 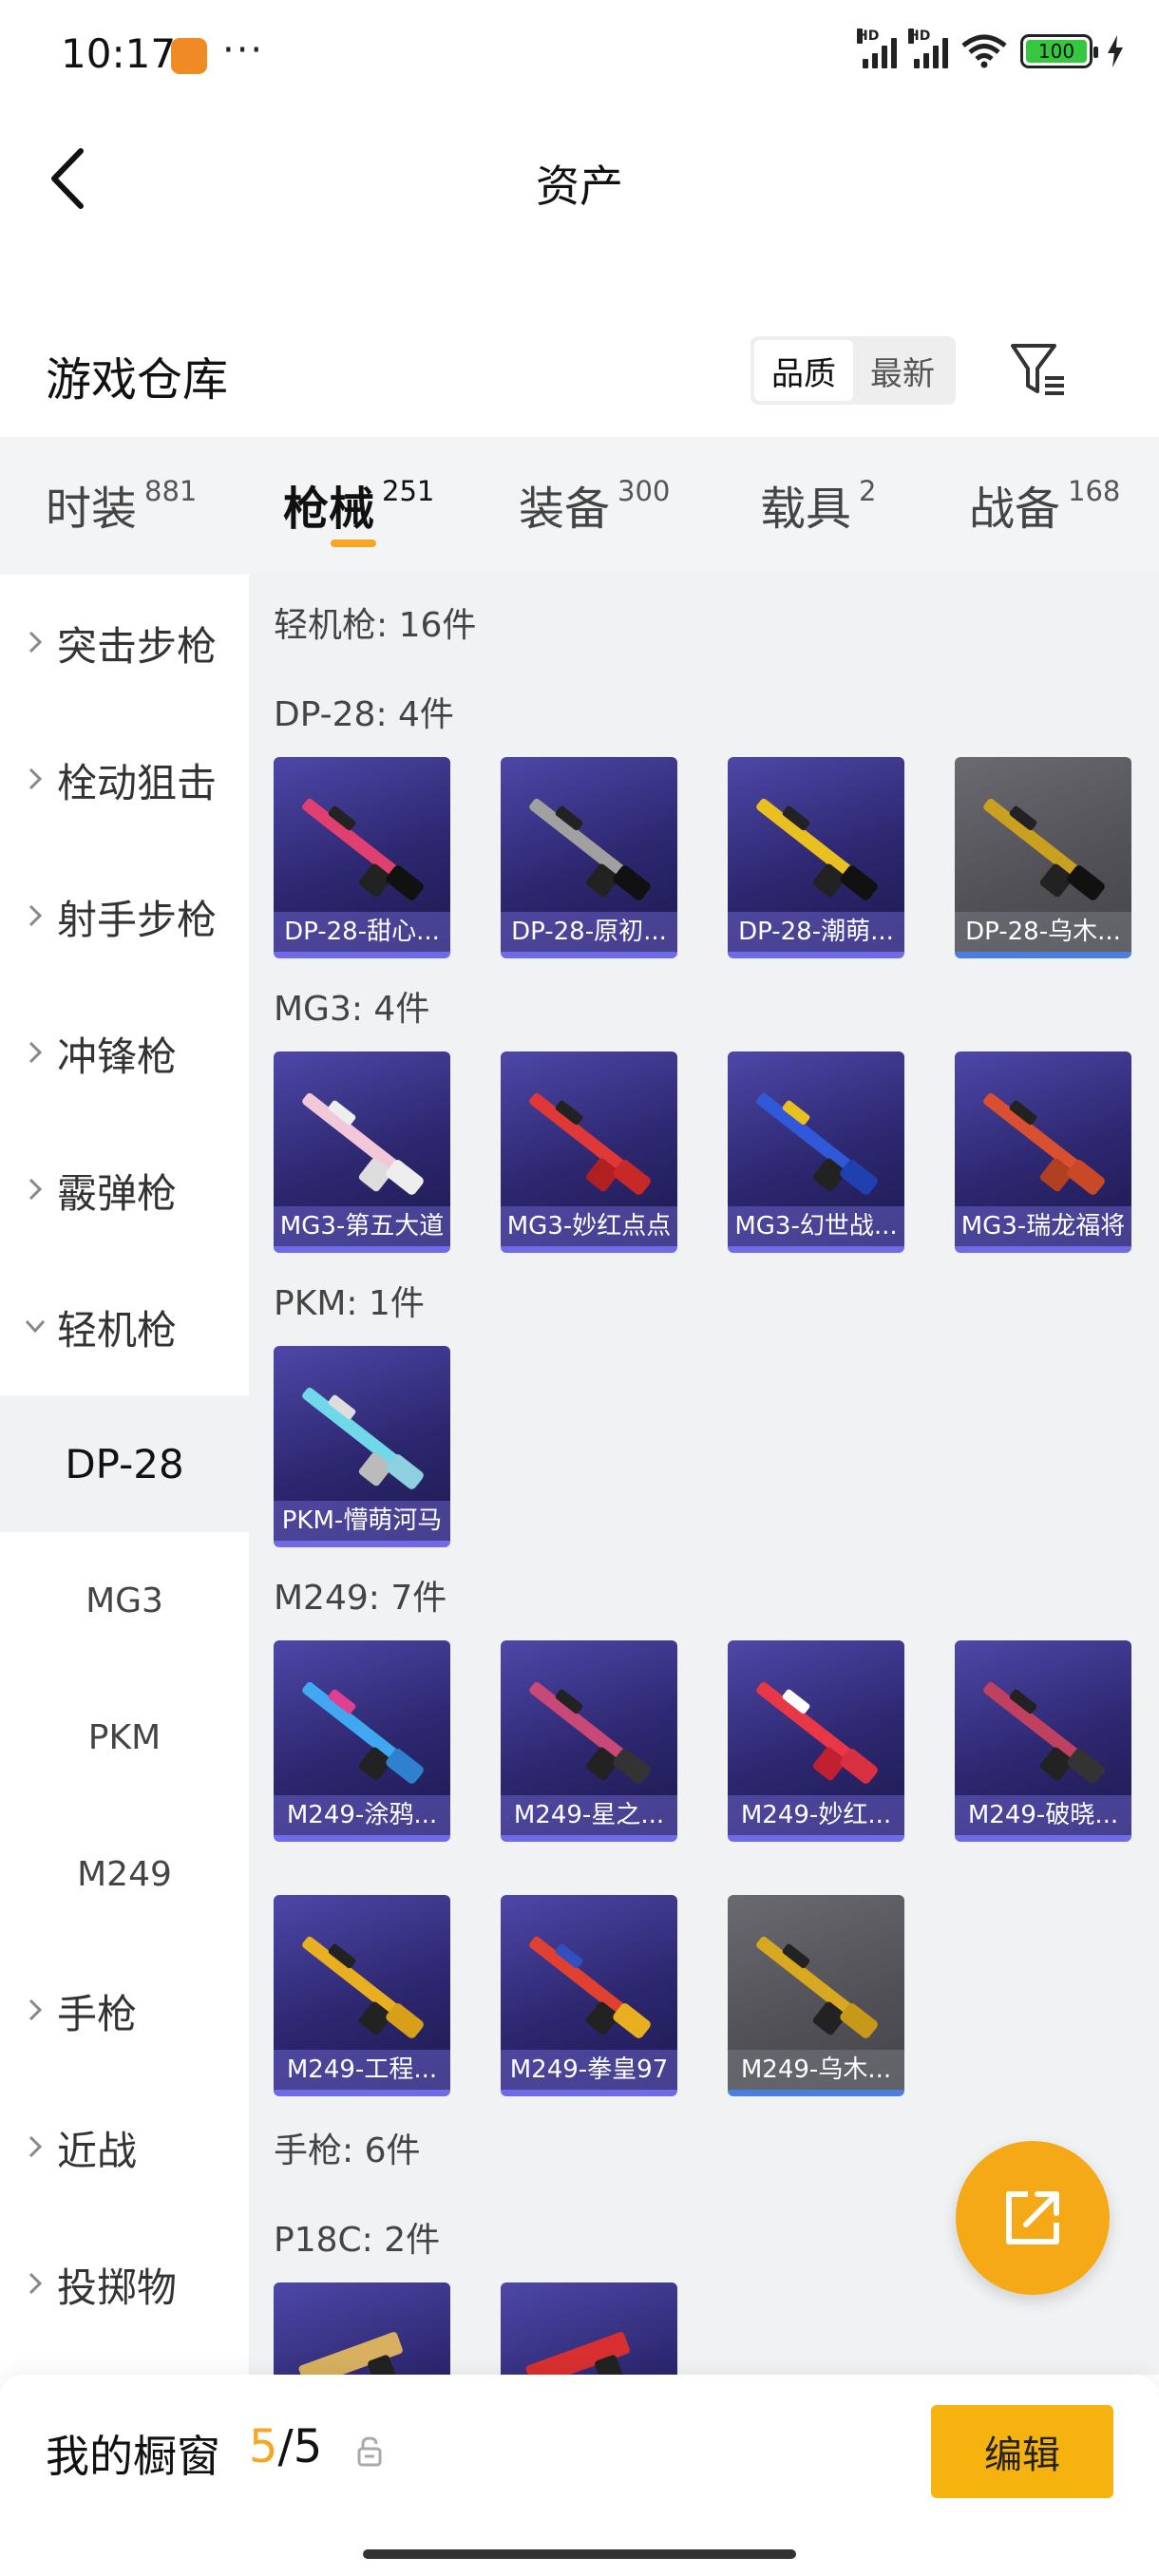 What do you see at coordinates (579, 186) in the screenshot?
I see `page-title: 资产` at bounding box center [579, 186].